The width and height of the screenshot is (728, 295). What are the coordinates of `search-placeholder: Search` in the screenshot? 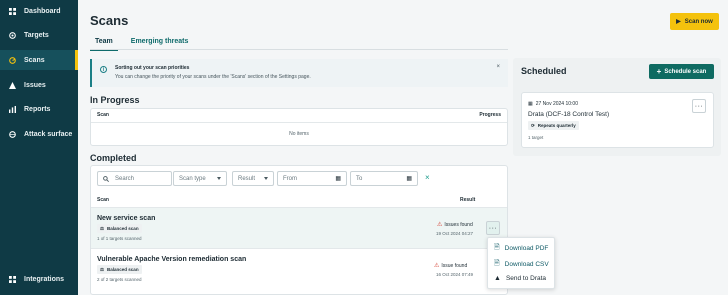 It's located at (125, 178).